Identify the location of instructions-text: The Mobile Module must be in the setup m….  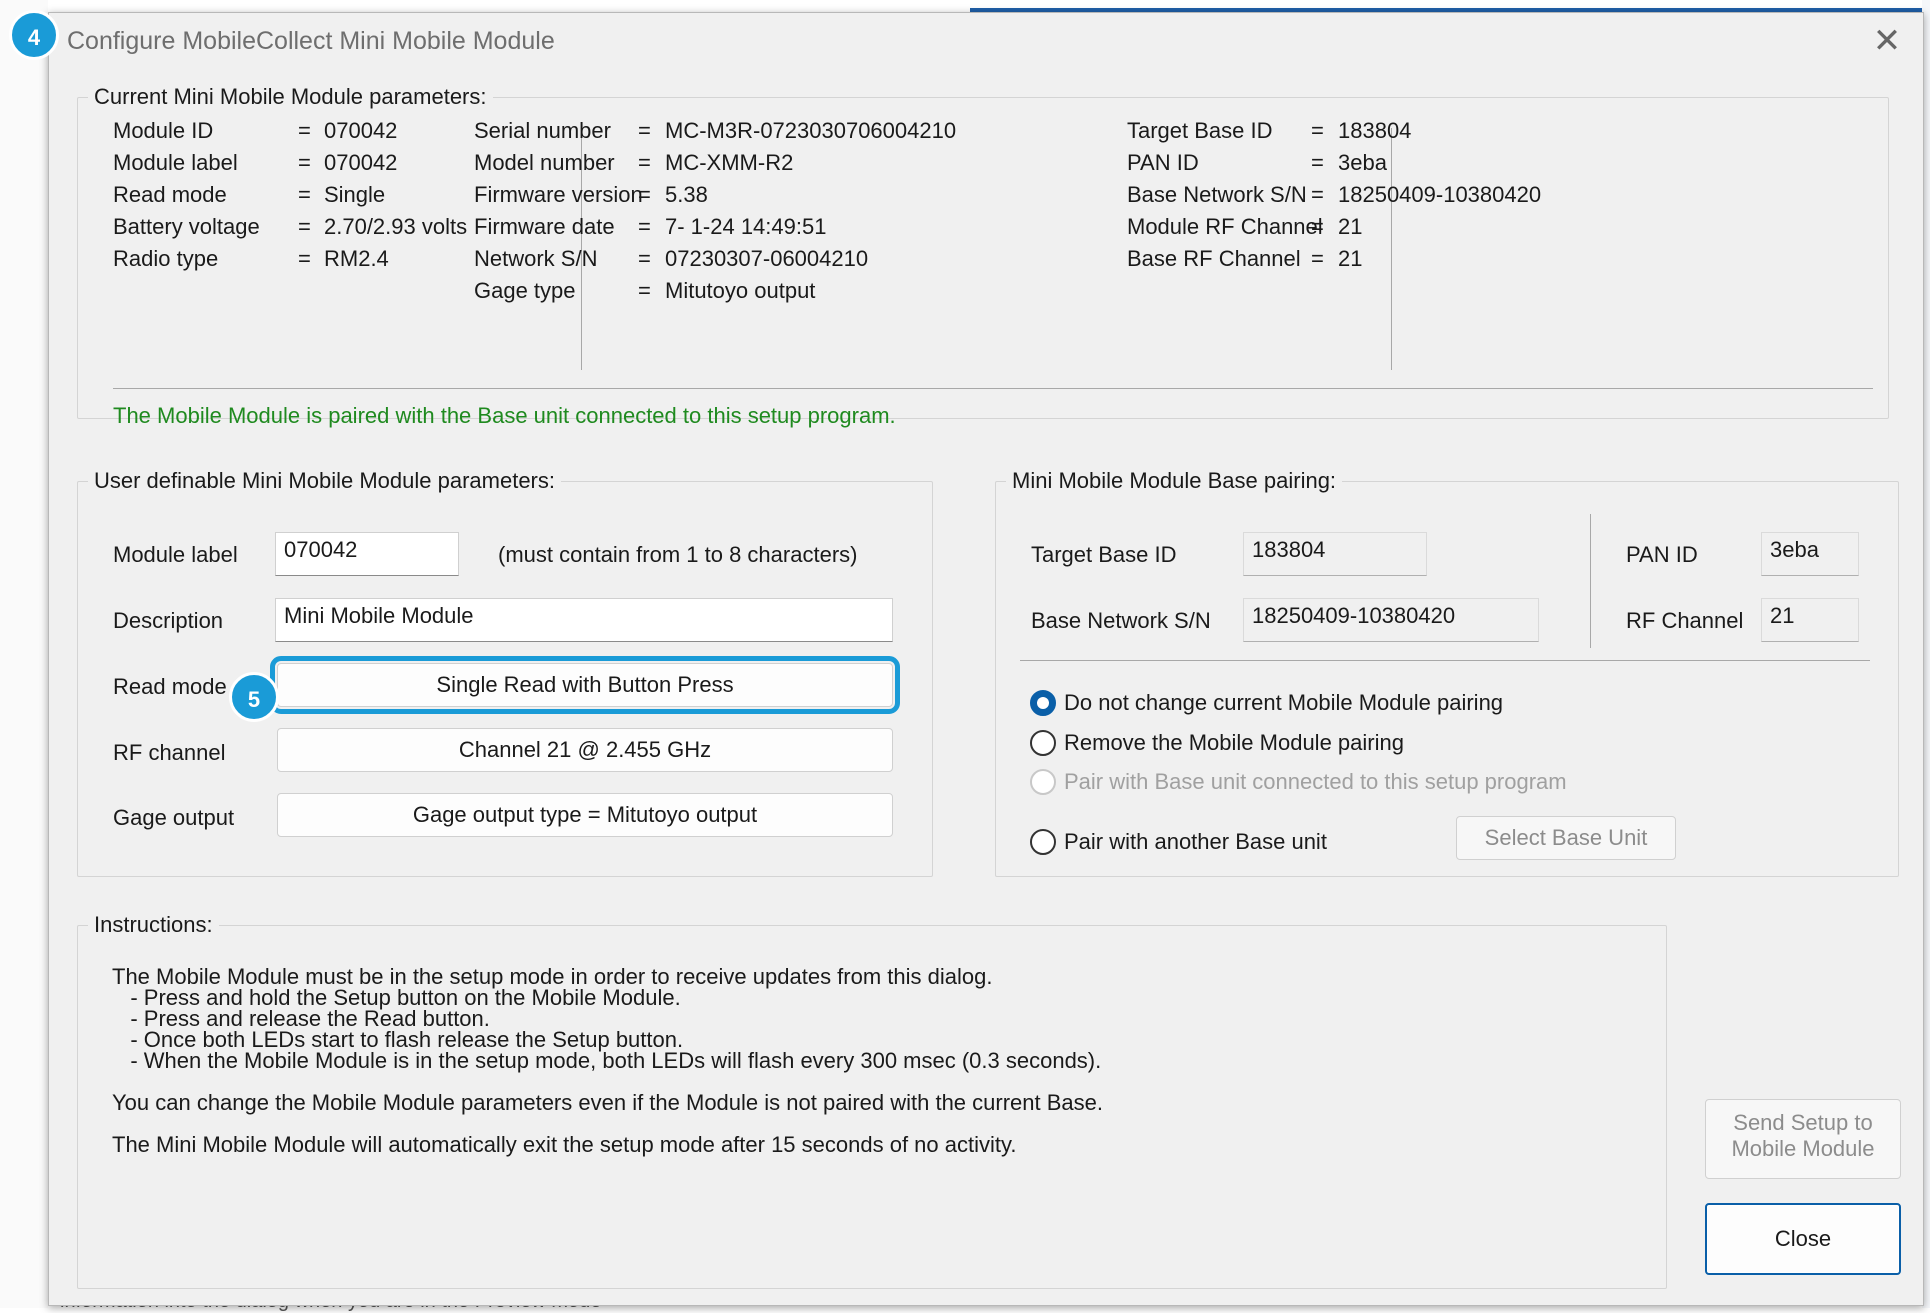
(607, 1060).